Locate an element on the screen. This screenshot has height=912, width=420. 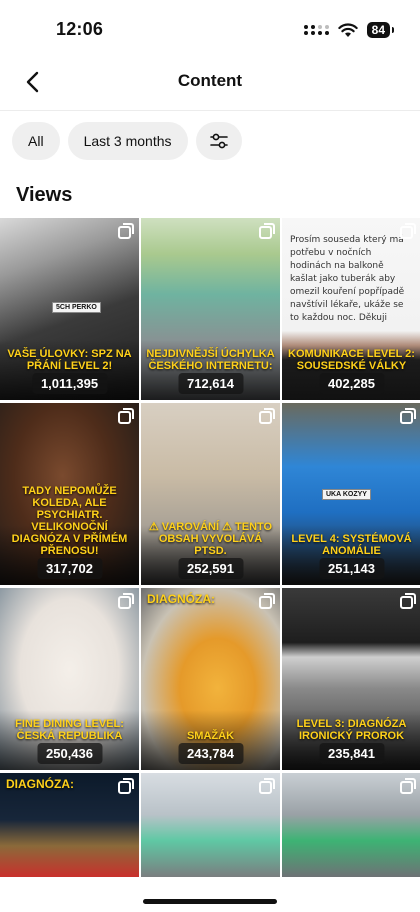
post-caption: NEJDIVNĚJŠÍ ÚCHYLKA ČESKÉHO INTERNETU: is located at coordinates (210, 360).